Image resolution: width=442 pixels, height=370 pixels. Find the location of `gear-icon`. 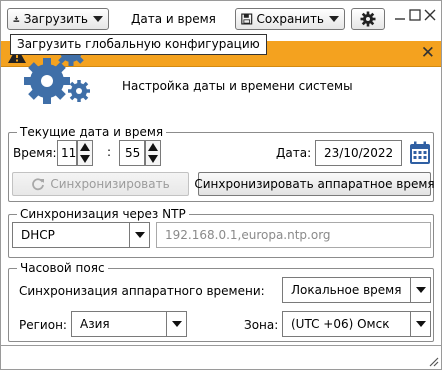

gear-icon is located at coordinates (368, 19).